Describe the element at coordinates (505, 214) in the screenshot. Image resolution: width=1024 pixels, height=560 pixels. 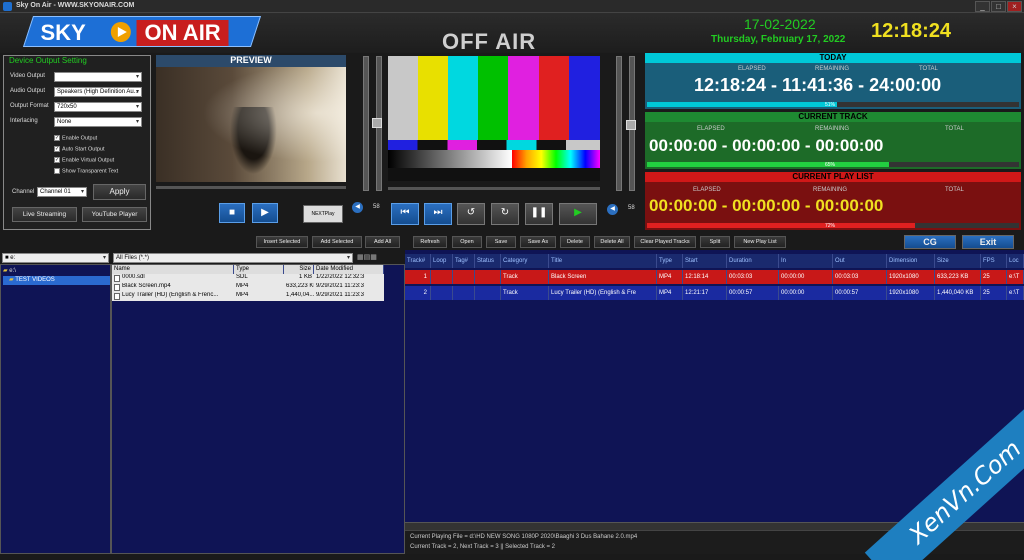
I see `repeat-button: ↻` at that location.